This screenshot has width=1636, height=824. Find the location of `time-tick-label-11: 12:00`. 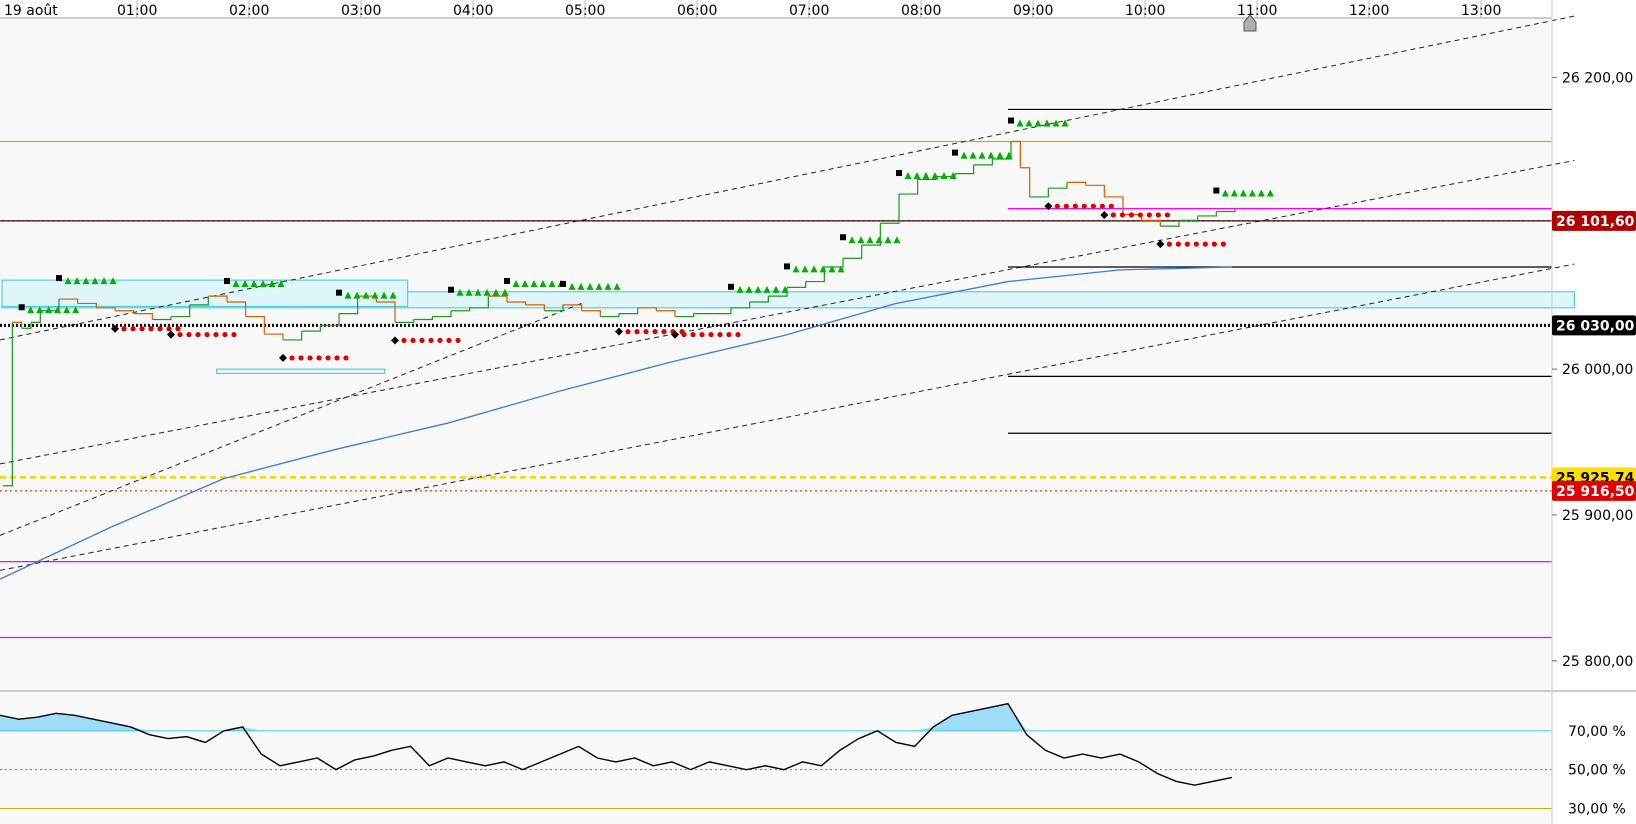

time-tick-label-11: 12:00 is located at coordinates (1369, 11).